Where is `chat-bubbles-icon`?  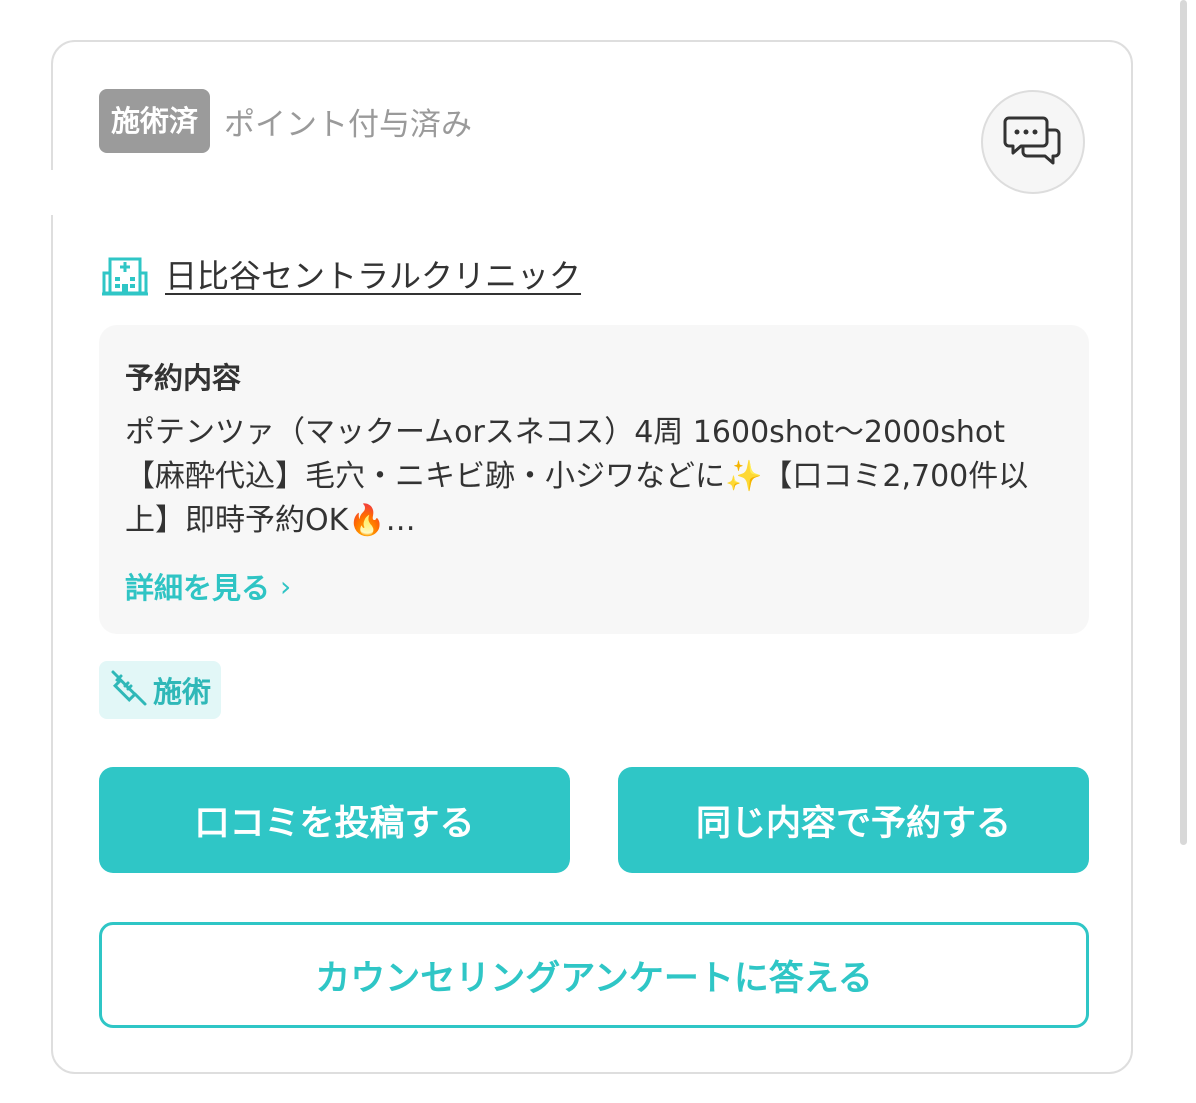 chat-bubbles-icon is located at coordinates (1033, 142).